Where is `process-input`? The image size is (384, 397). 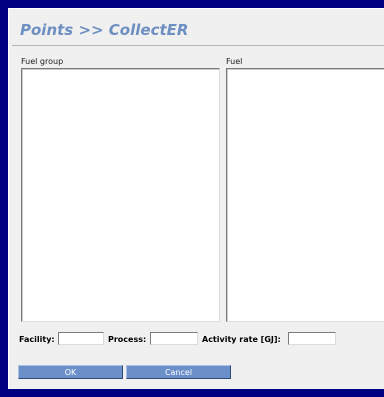
process-input is located at coordinates (174, 338).